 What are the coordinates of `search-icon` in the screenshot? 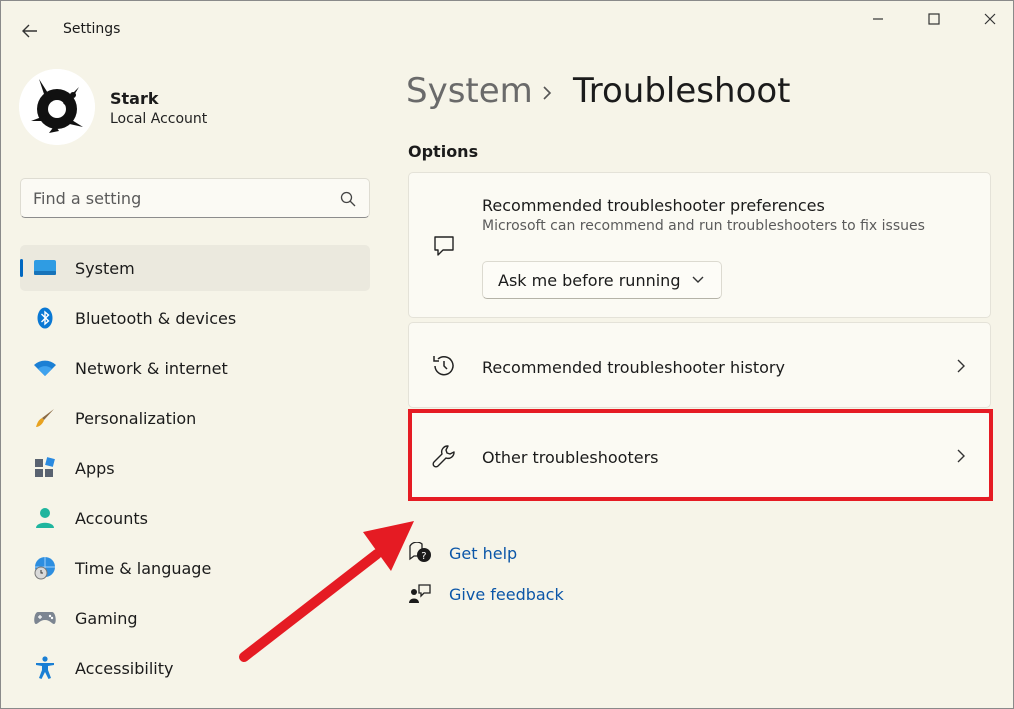 It's located at (348, 199).